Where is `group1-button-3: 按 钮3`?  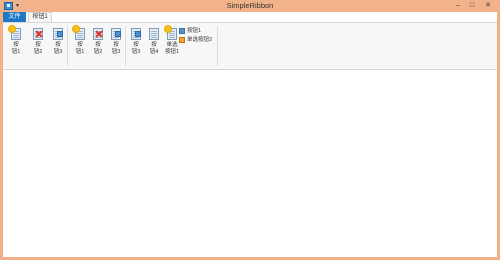 group1-button-3: 按 钮3 is located at coordinates (58, 42).